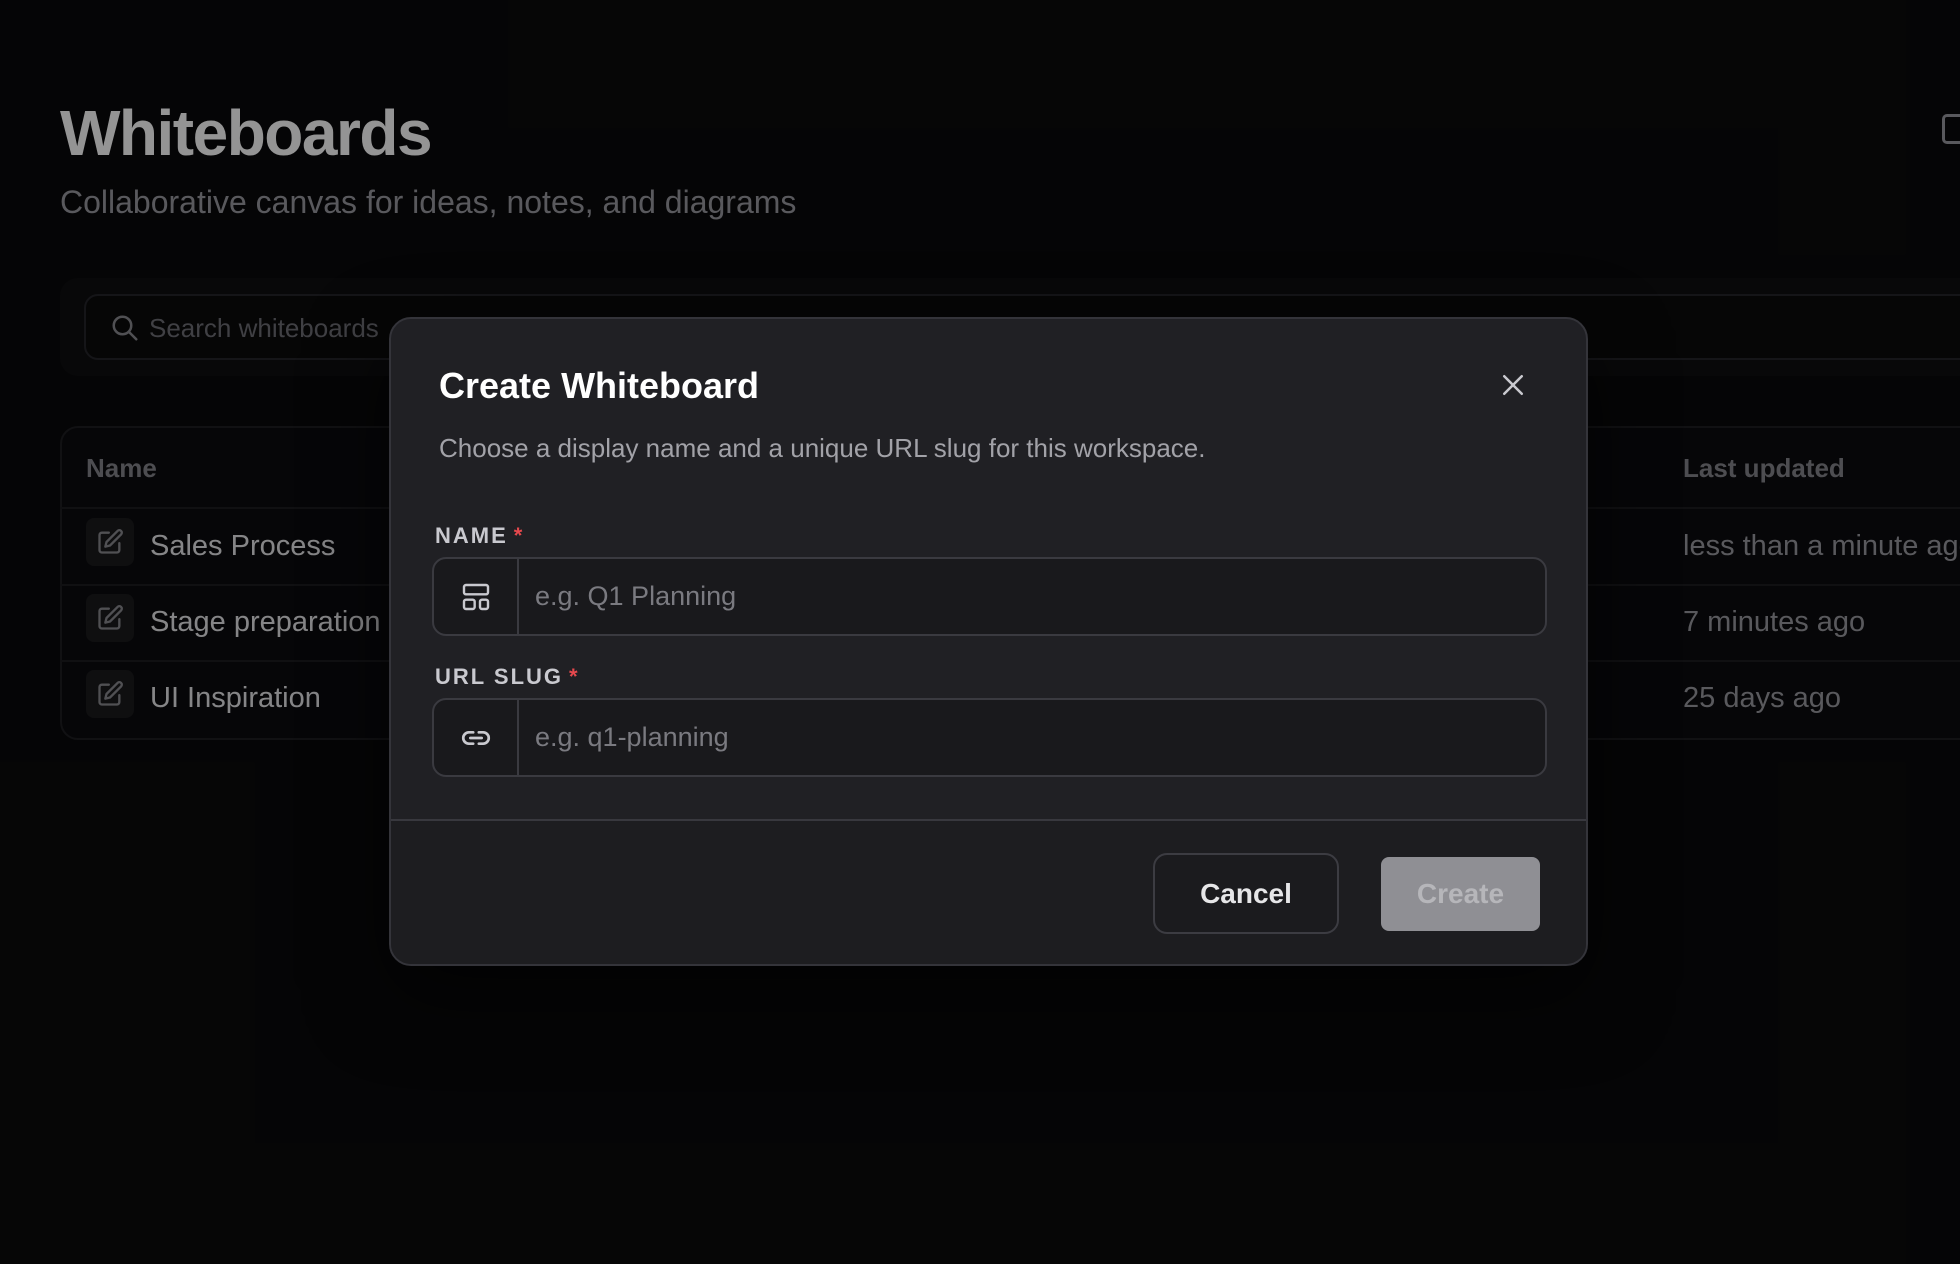 The image size is (1960, 1264). I want to click on create-button: Create, so click(1460, 894).